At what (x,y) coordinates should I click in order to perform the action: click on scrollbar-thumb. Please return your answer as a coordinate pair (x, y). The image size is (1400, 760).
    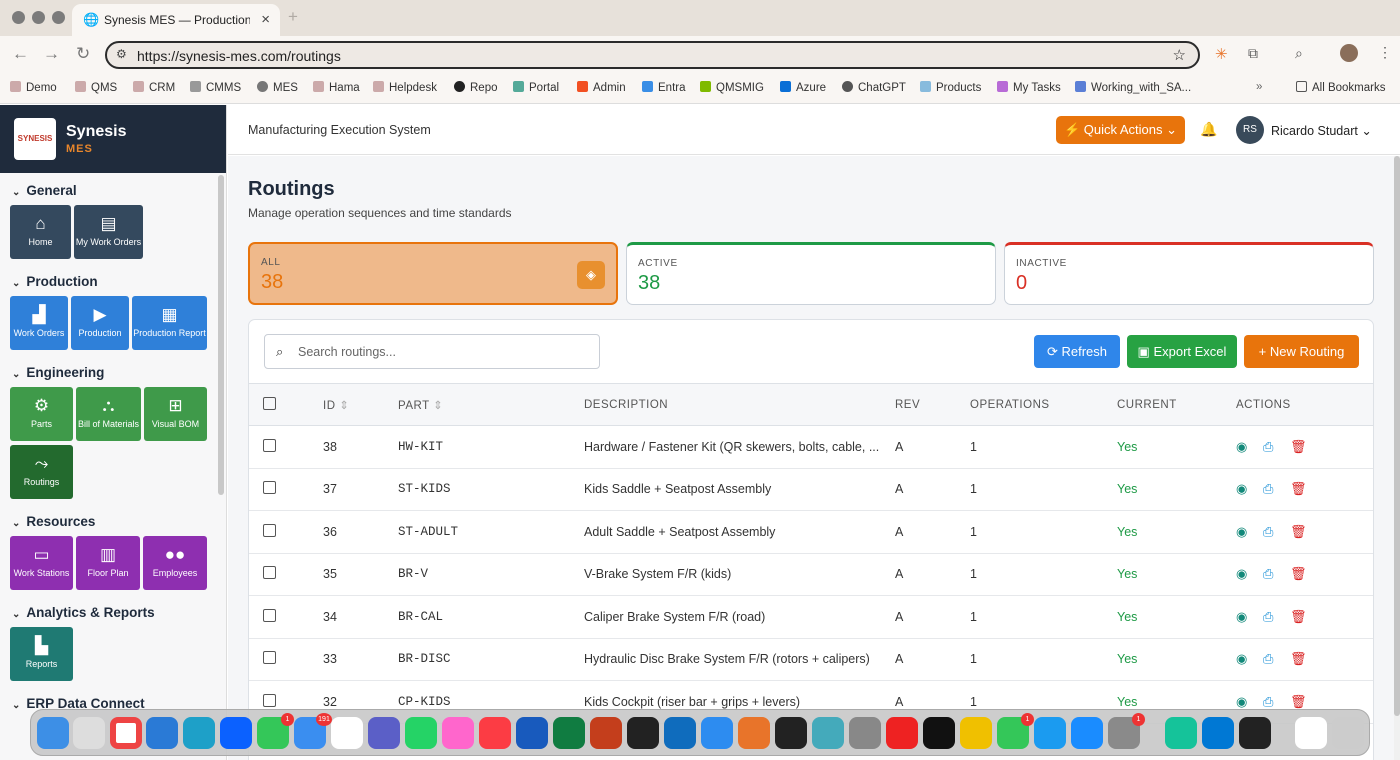
    Looking at the image, I should click on (1397, 436).